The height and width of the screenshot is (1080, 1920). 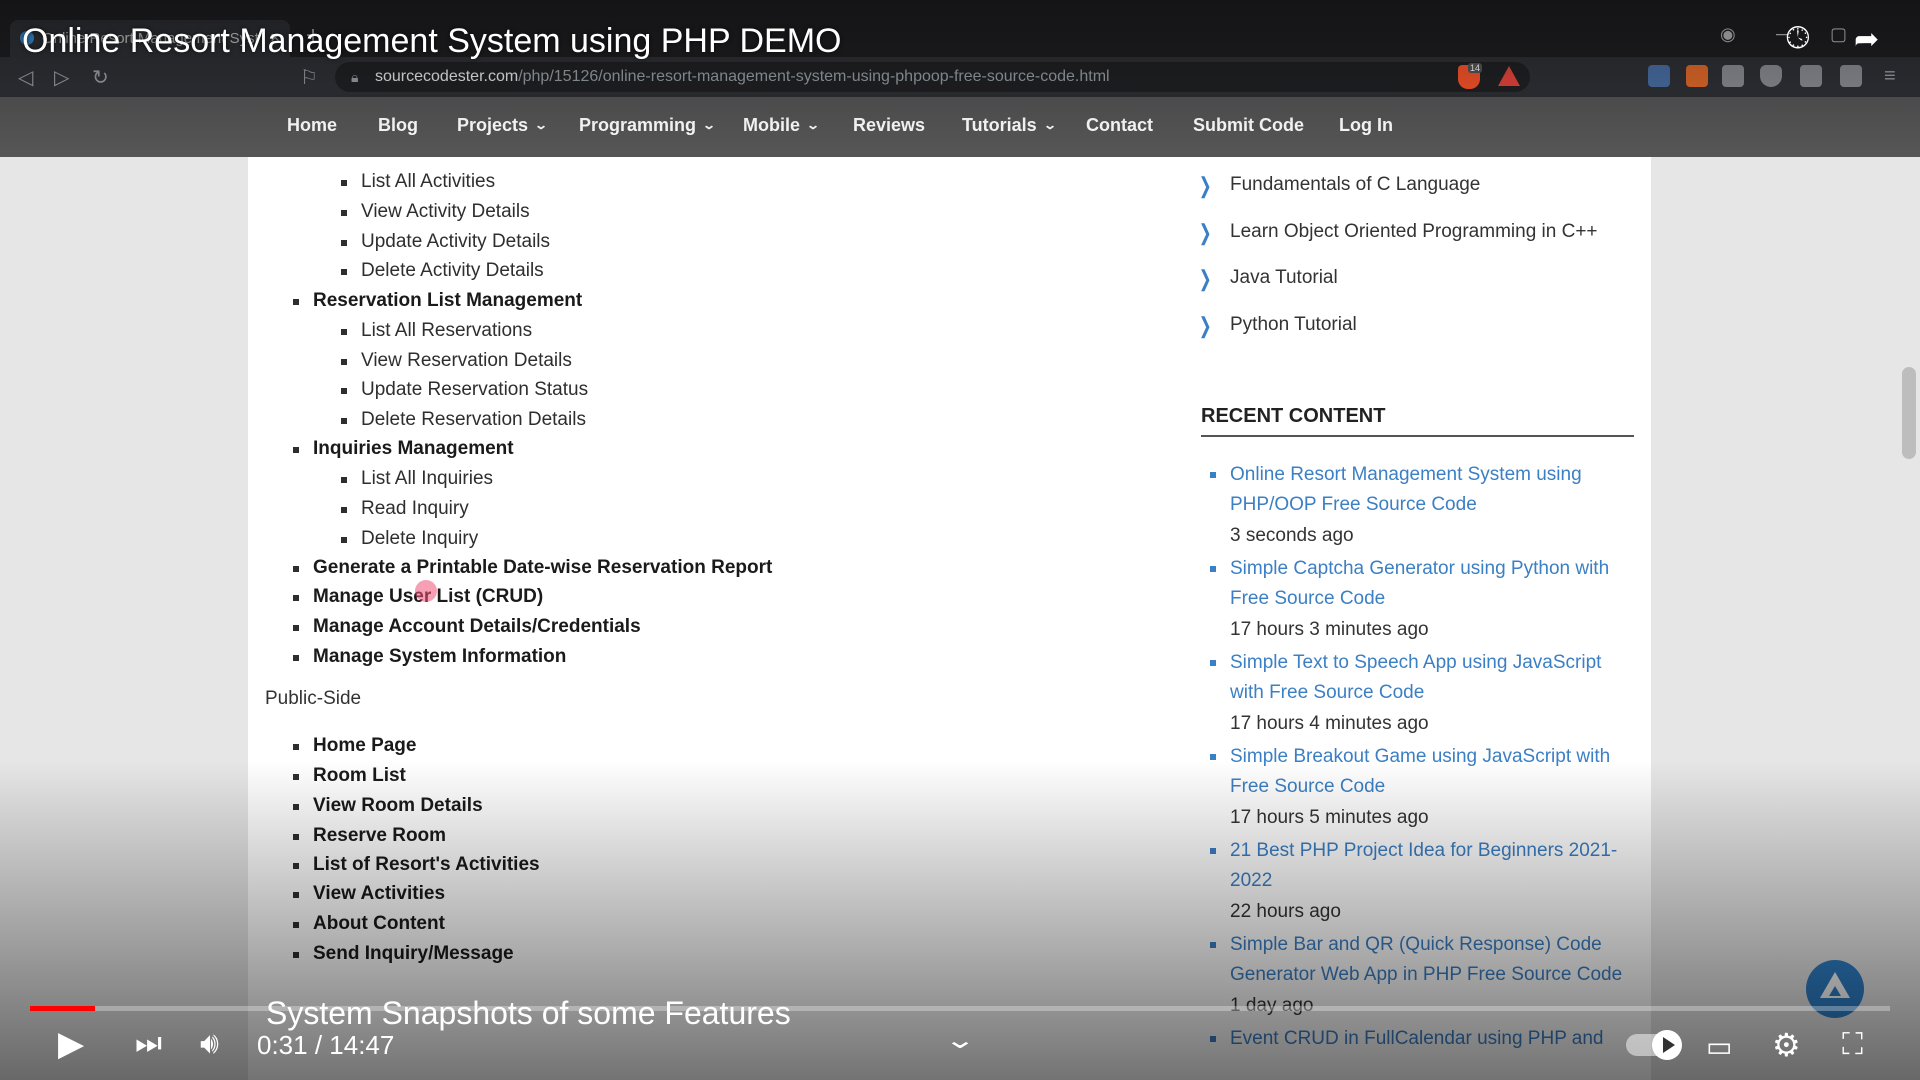 What do you see at coordinates (1733, 76) in the screenshot?
I see `camera-extension-icon` at bounding box center [1733, 76].